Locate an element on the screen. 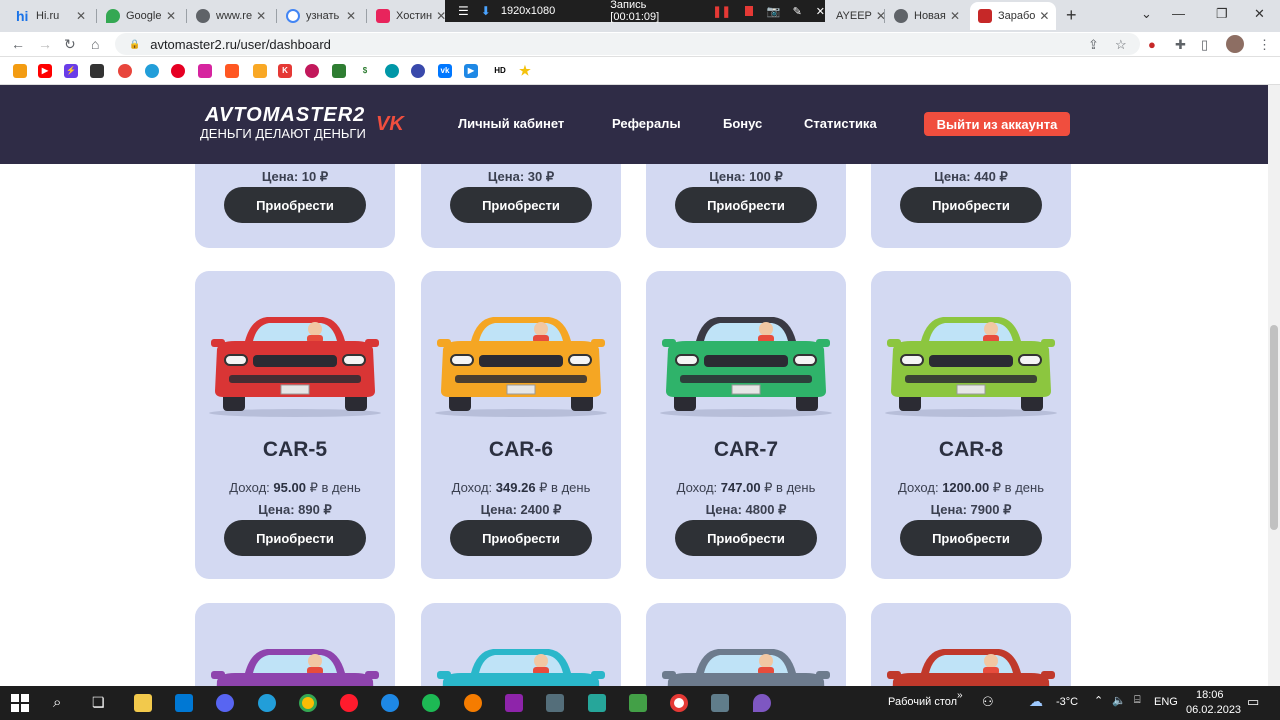 Image resolution: width=1280 pixels, height=720 pixels. spotify-icon is located at coordinates (431, 703).